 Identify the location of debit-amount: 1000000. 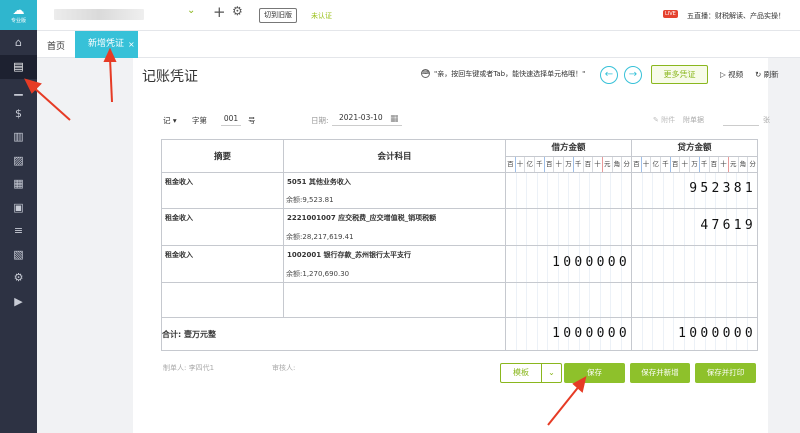
(591, 262).